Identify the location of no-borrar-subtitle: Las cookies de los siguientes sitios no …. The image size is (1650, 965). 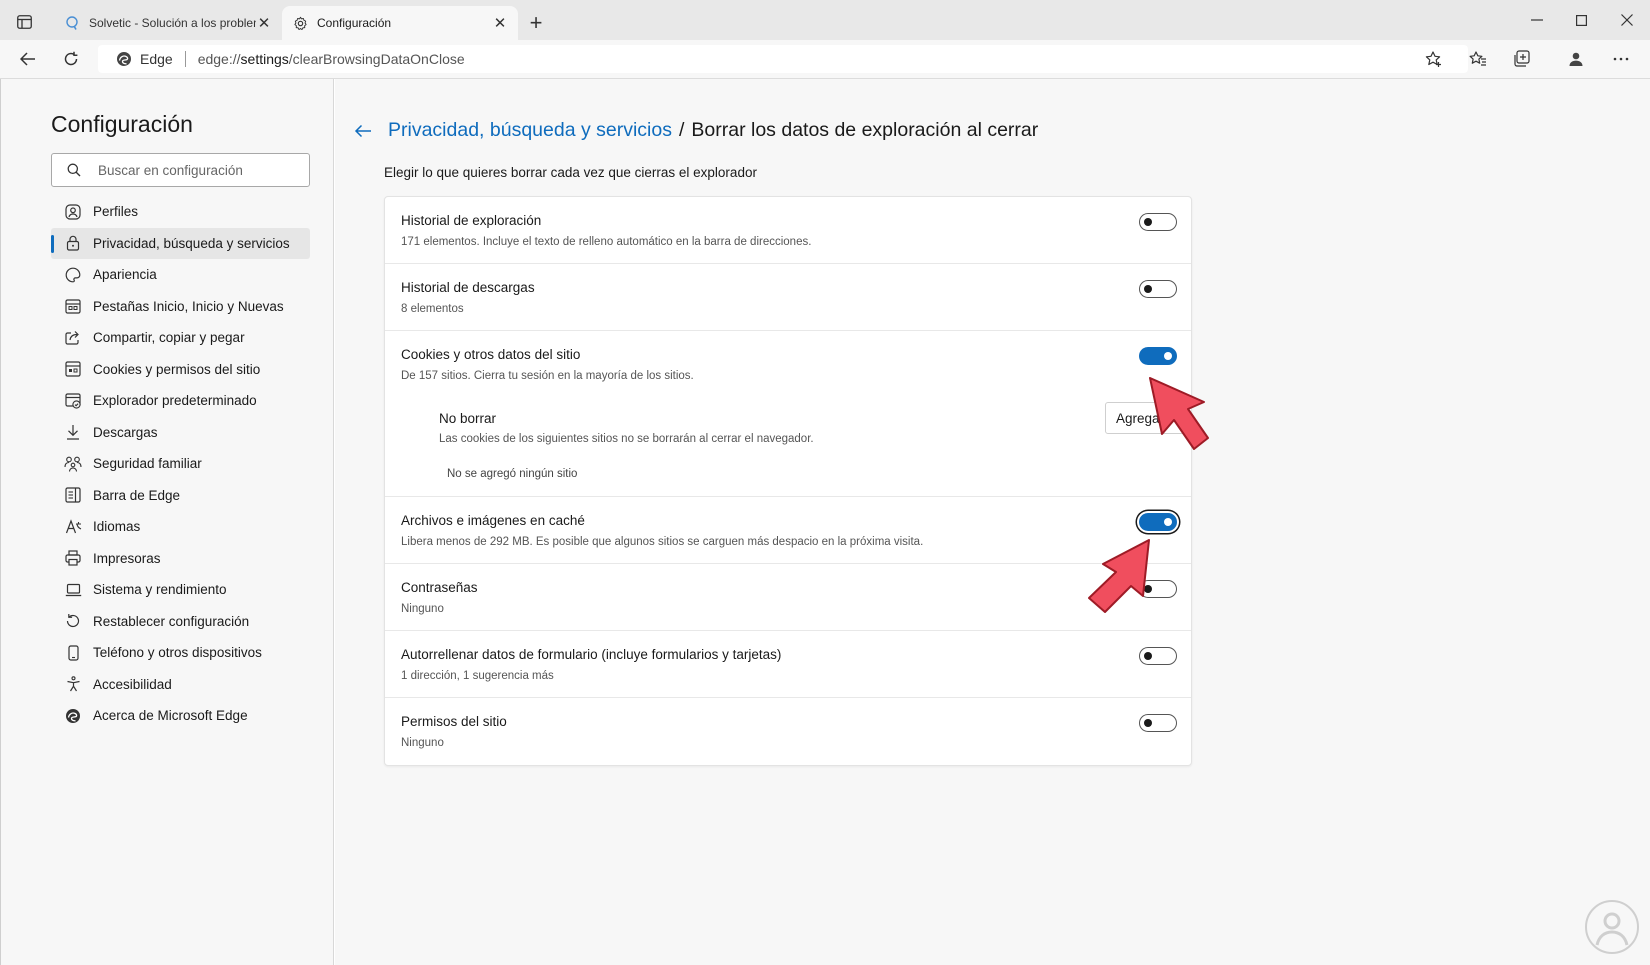
(626, 439).